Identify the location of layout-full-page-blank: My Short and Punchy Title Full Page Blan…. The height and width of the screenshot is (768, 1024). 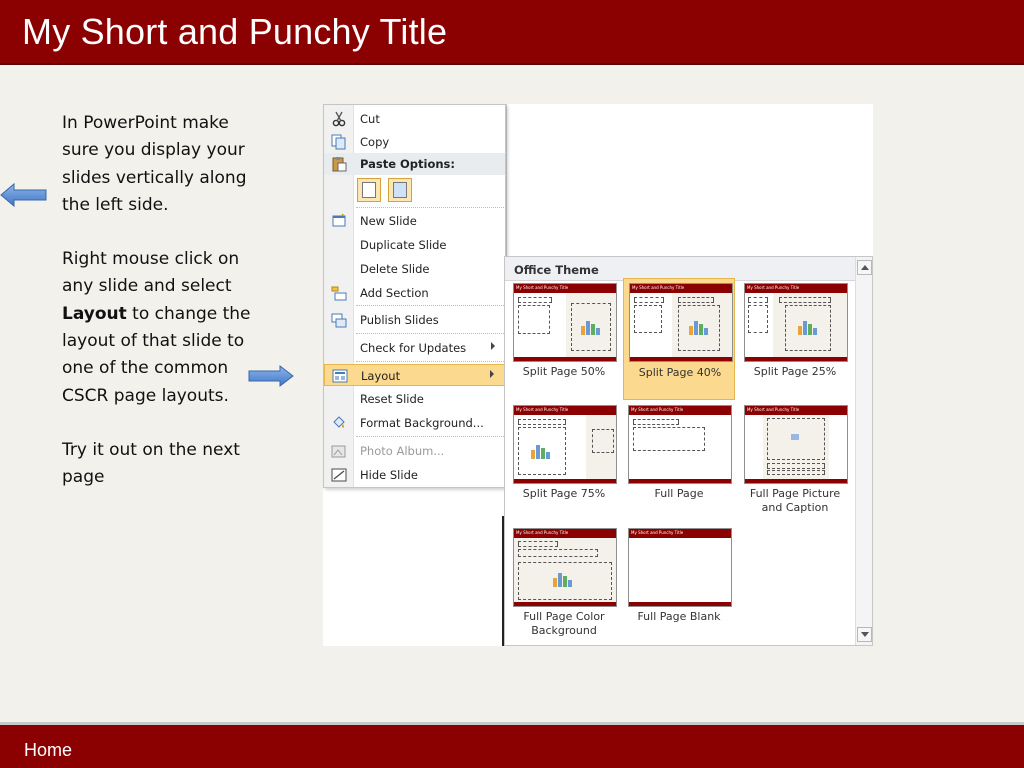
(679, 584).